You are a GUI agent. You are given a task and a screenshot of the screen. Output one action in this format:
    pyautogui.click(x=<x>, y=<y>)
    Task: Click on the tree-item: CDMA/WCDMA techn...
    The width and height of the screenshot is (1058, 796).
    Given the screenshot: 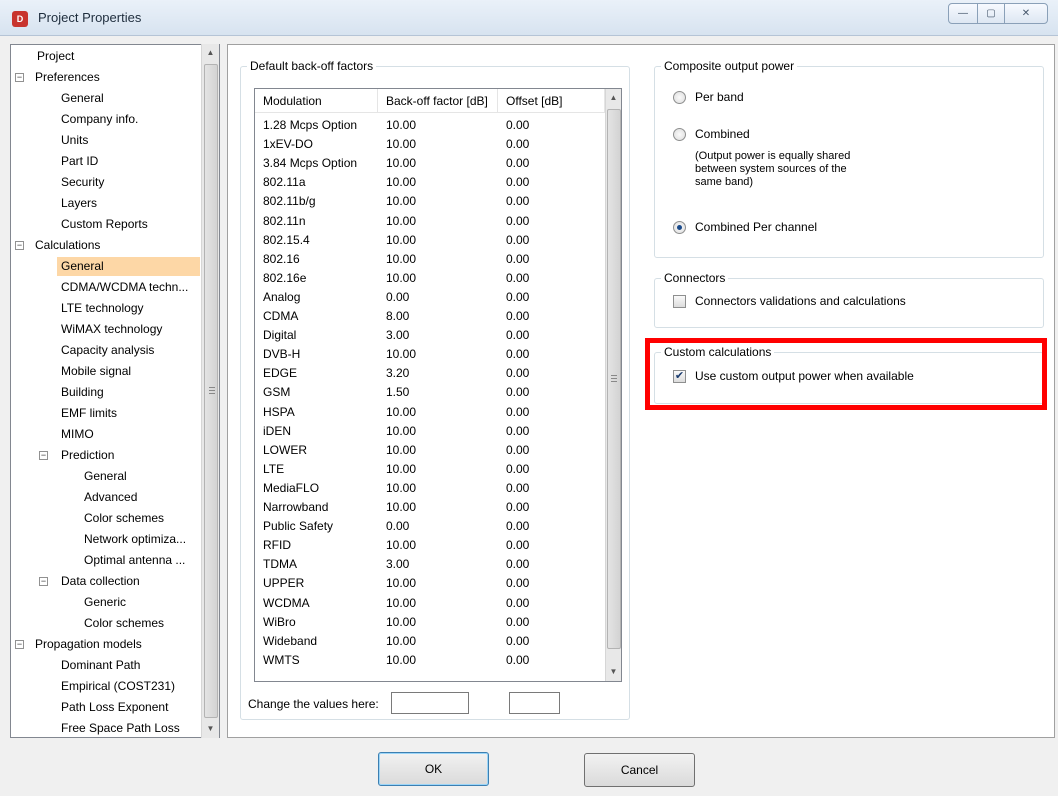 What is the action you would take?
    pyautogui.click(x=123, y=287)
    